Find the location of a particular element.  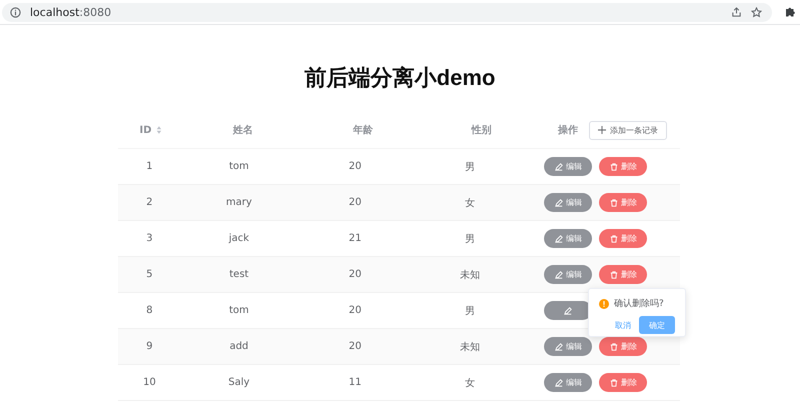

table-cell: mary is located at coordinates (239, 202).